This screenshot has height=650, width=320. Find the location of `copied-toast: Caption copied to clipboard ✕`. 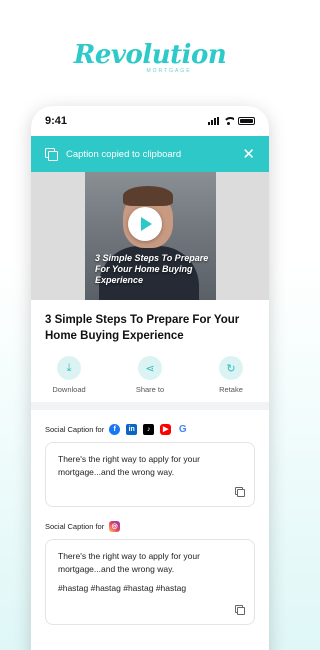

copied-toast: Caption copied to clipboard ✕ is located at coordinates (150, 154).